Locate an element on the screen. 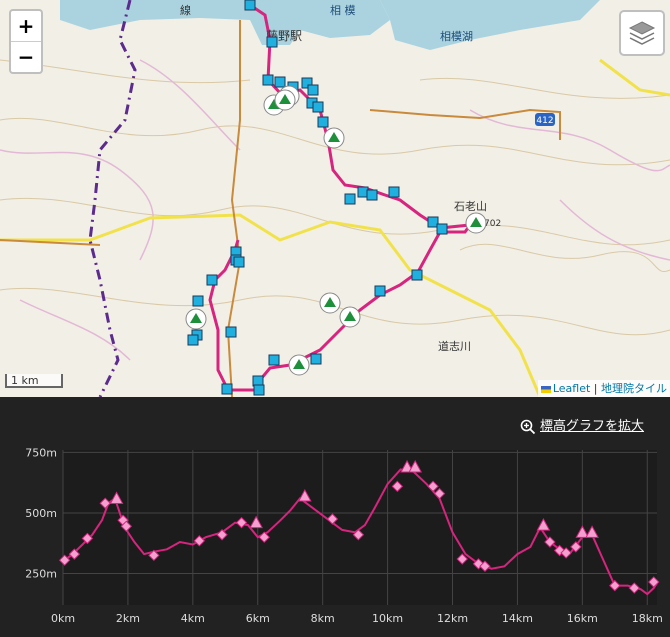  svg-text: 412 is located at coordinates (544, 121).